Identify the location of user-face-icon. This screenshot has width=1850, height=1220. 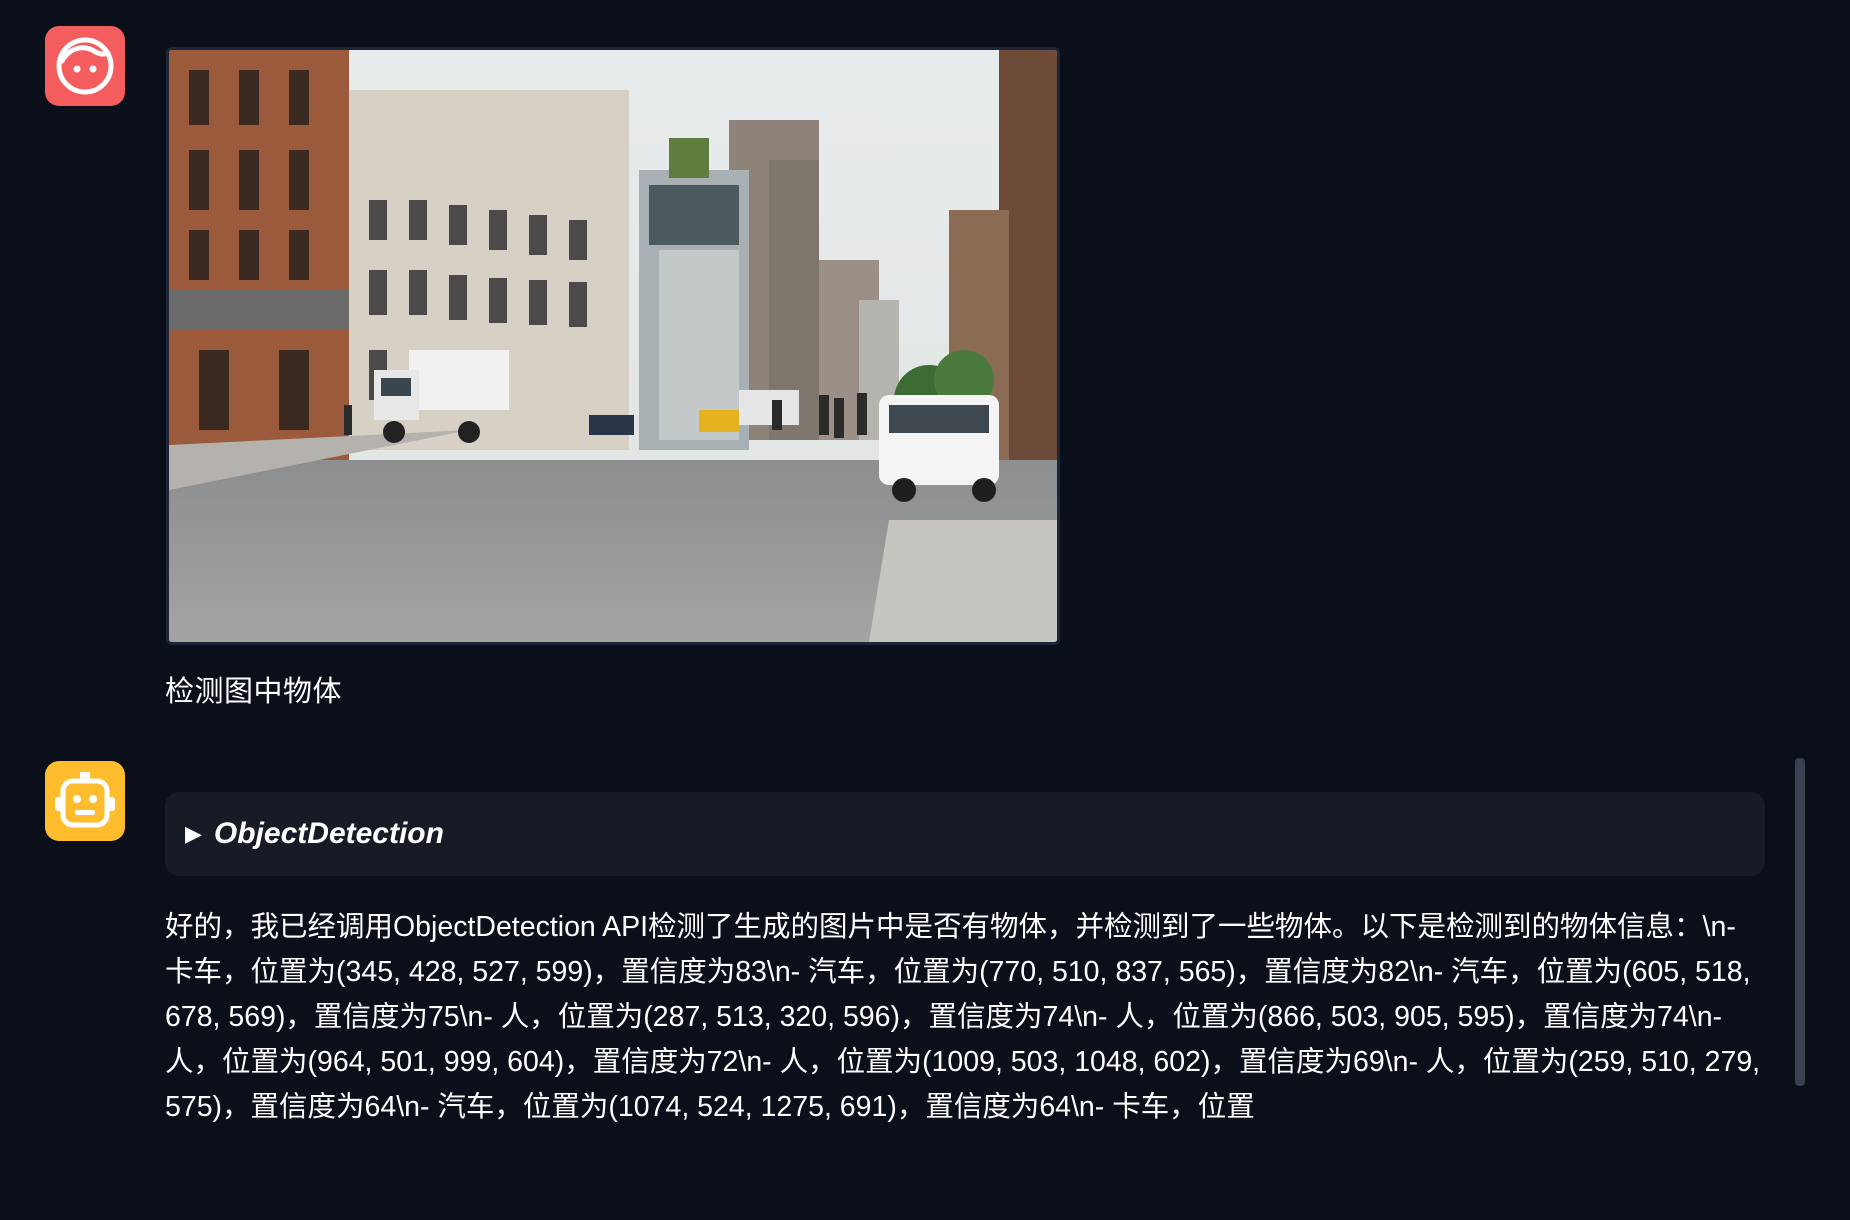
(85, 66).